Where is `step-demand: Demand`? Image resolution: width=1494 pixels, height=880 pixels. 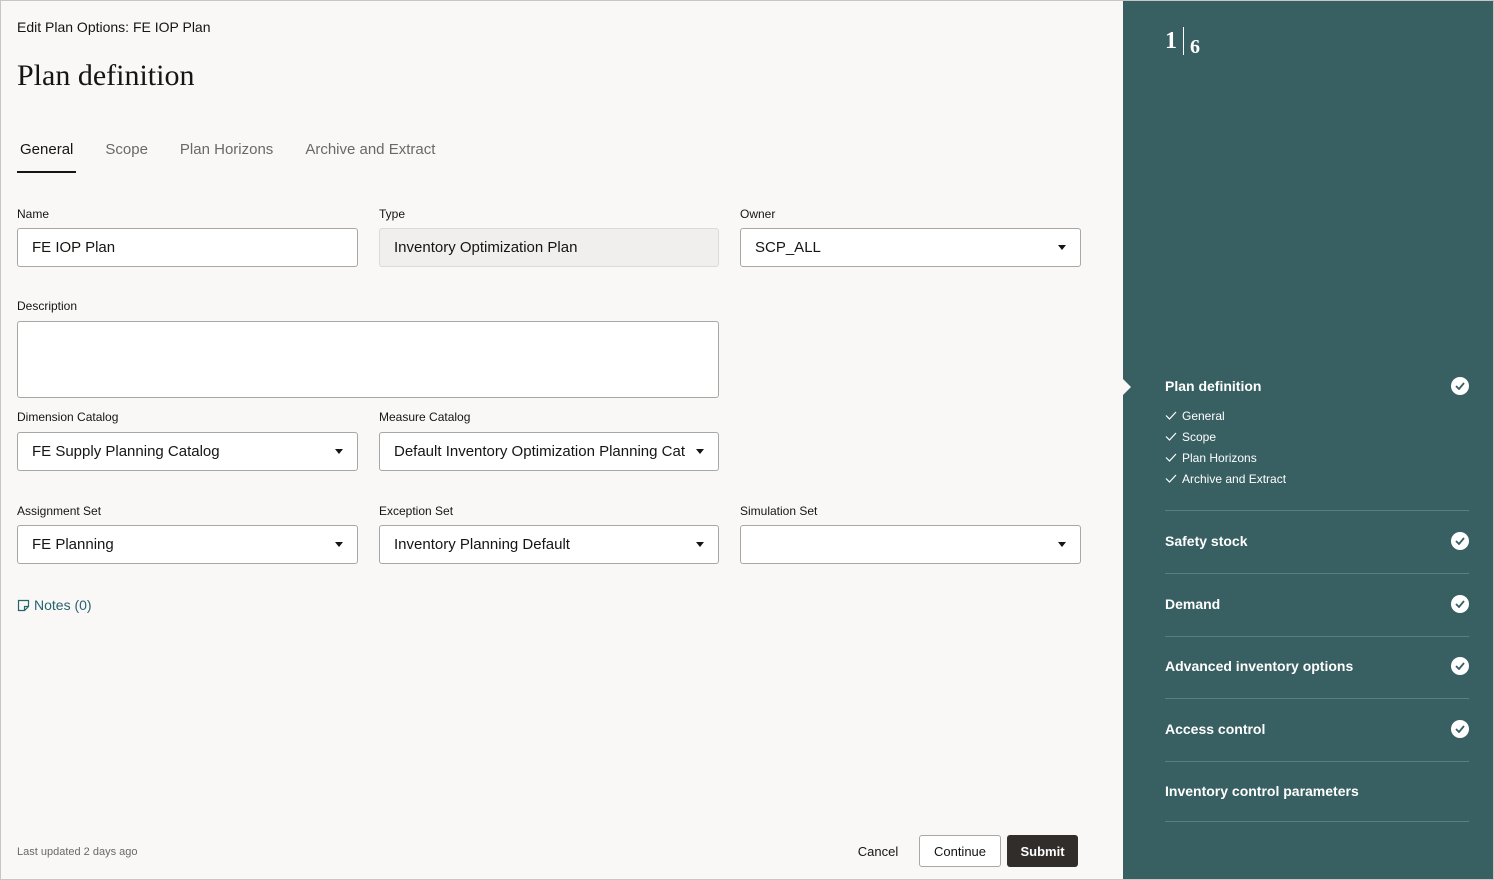
step-demand: Demand is located at coordinates (1317, 605).